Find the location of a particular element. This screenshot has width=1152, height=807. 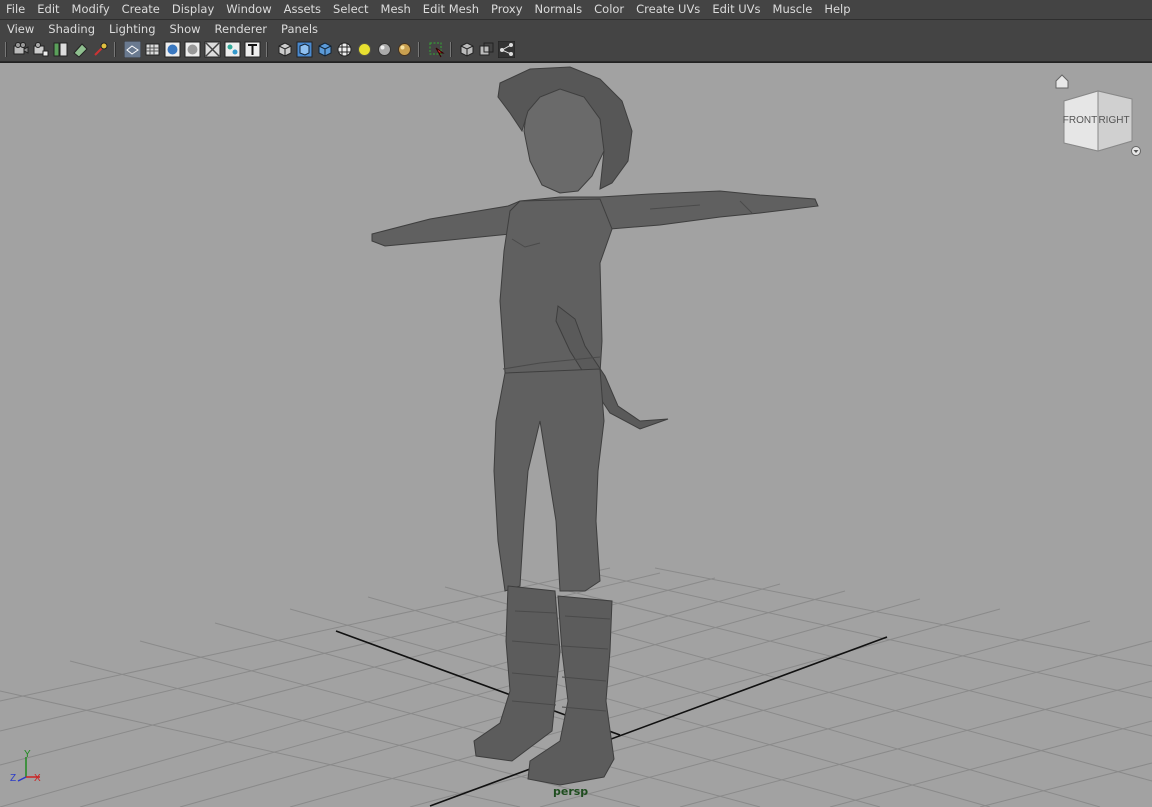

x-ray-icon is located at coordinates (192, 49).